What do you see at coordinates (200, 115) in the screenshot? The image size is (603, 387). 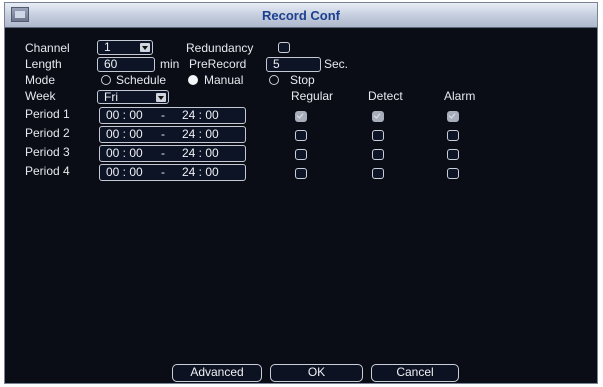 I see `period-1-end: 24 : 00` at bounding box center [200, 115].